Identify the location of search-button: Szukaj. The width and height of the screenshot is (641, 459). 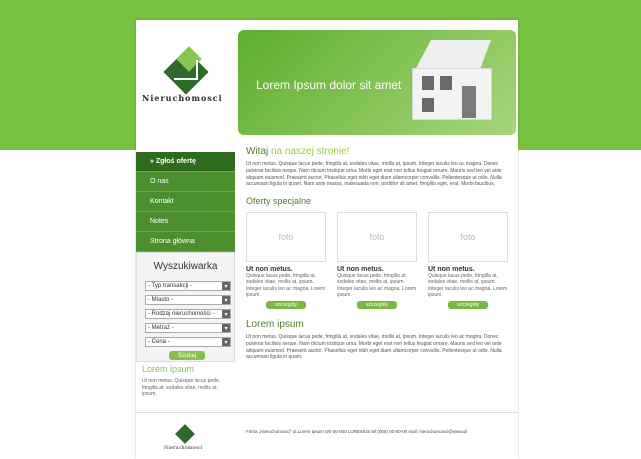
(187, 355).